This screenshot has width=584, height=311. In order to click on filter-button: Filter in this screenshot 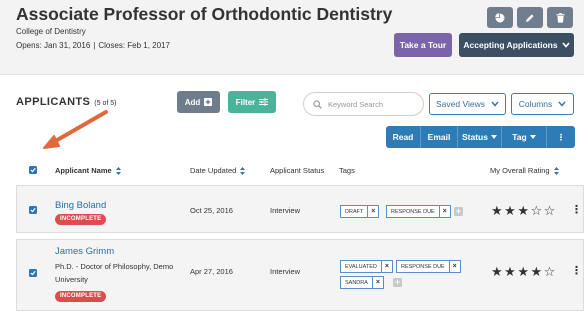, I will do `click(252, 102)`.